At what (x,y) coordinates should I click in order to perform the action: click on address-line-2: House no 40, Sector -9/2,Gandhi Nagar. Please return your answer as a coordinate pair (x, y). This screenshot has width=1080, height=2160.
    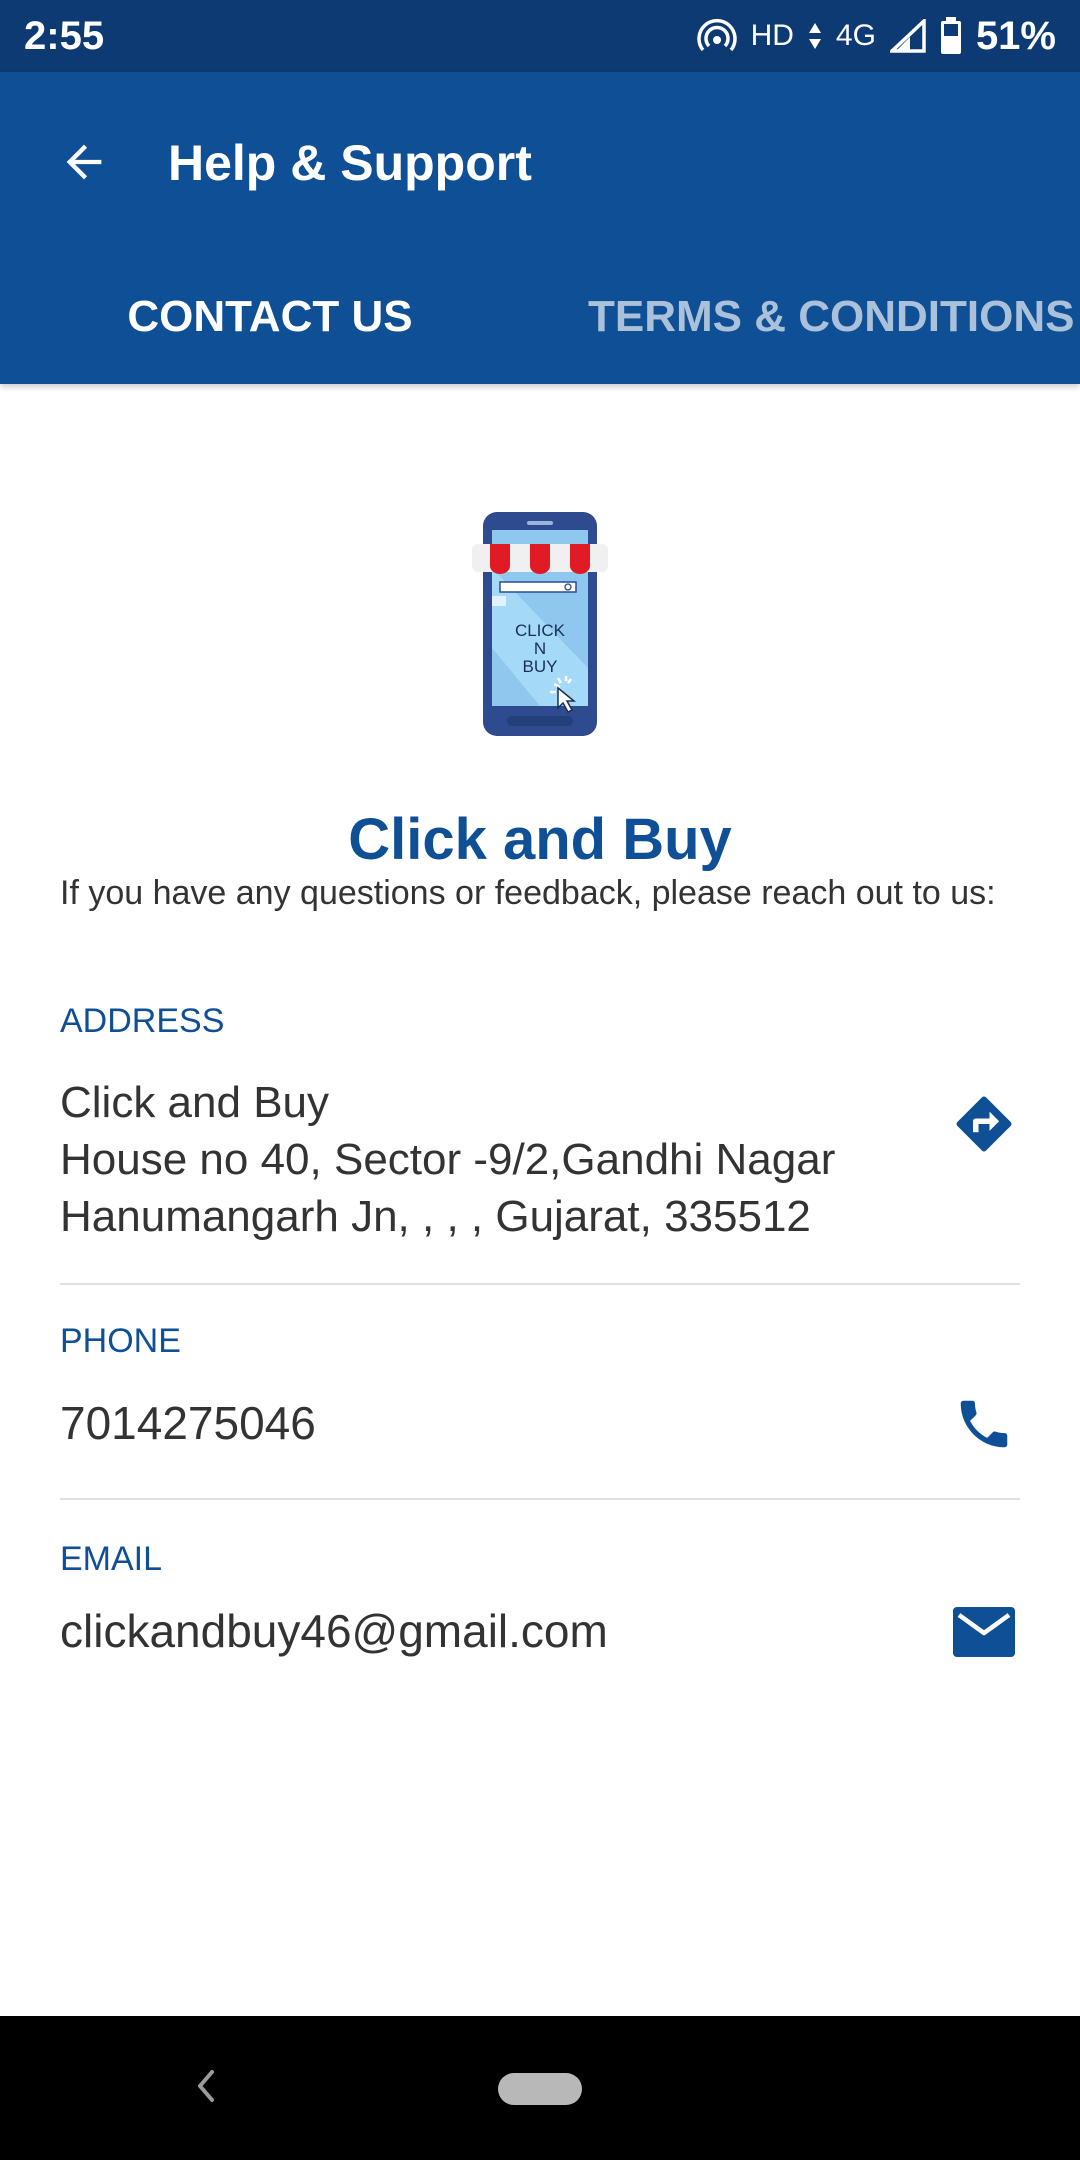
    Looking at the image, I should click on (448, 1159).